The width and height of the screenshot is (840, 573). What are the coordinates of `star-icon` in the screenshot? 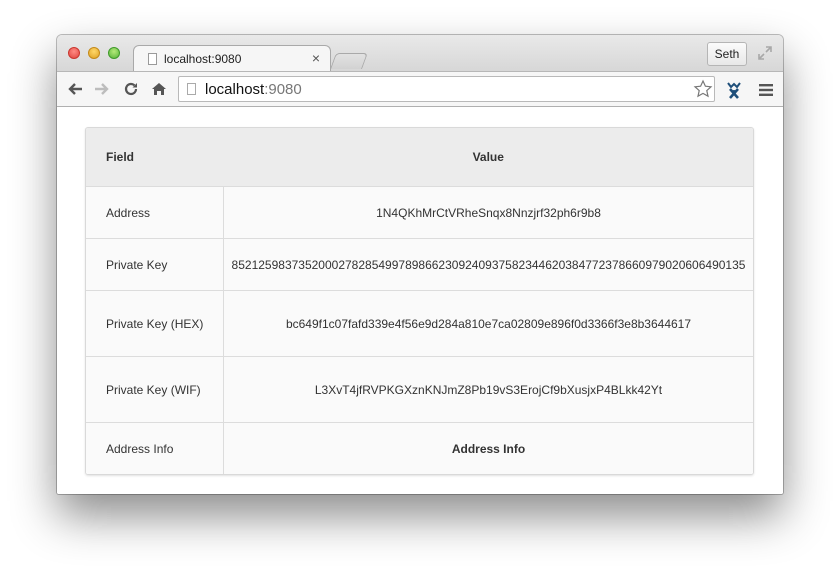 It's located at (703, 91).